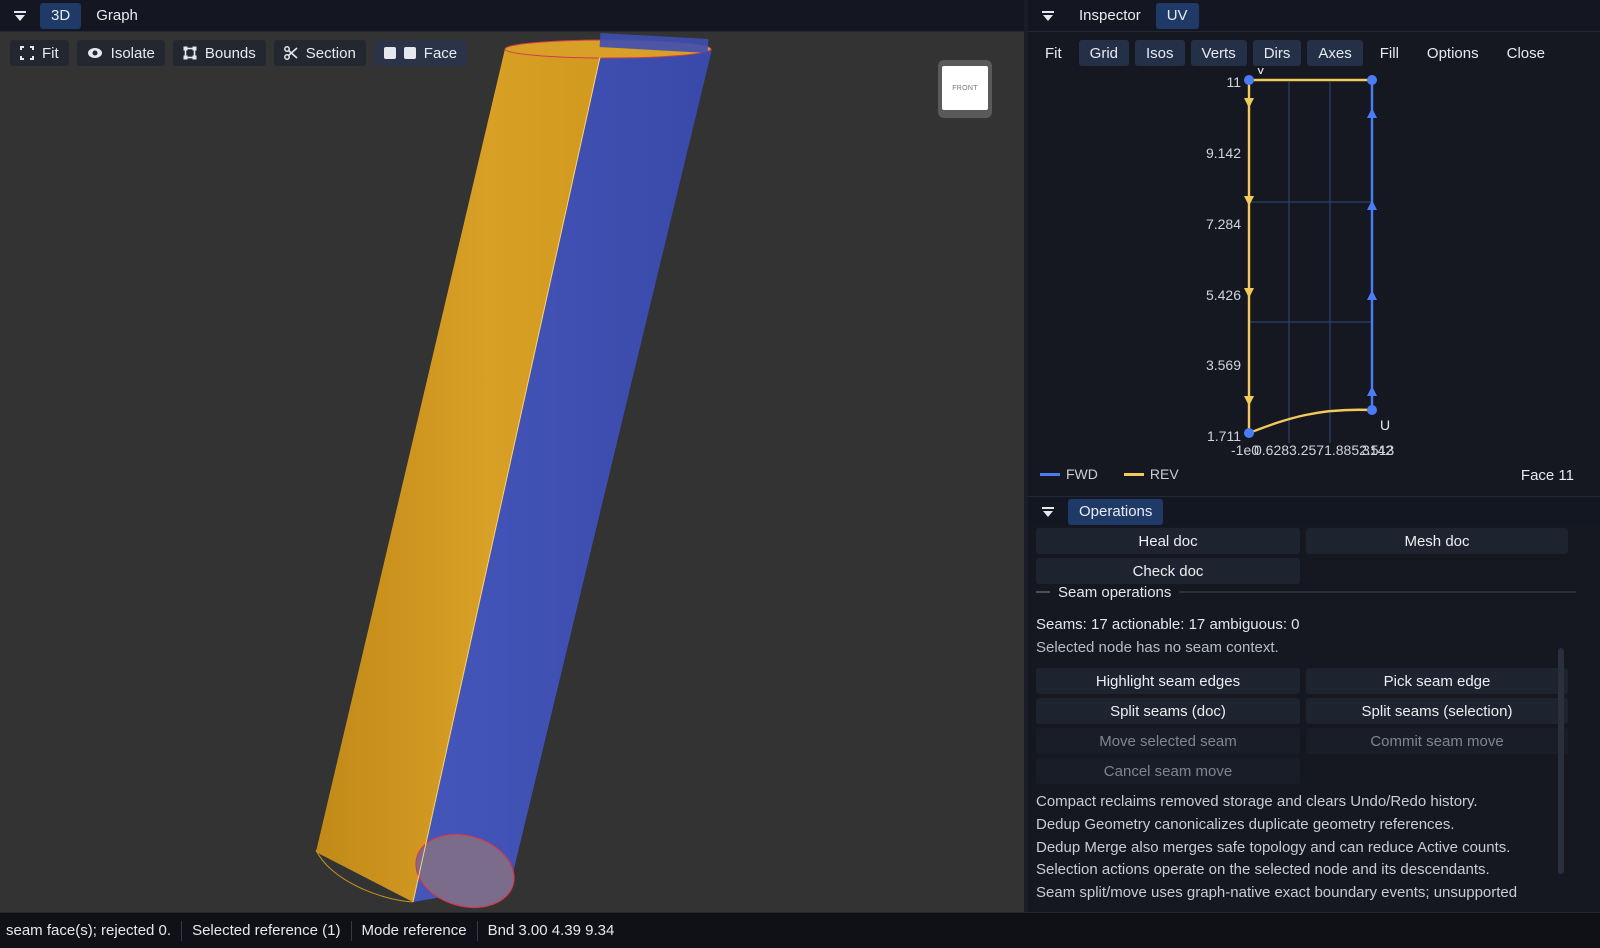 Image resolution: width=1600 pixels, height=948 pixels. Describe the element at coordinates (1157, 647) in the screenshot. I see `seam-context-text: Selected node has no seam context.` at that location.